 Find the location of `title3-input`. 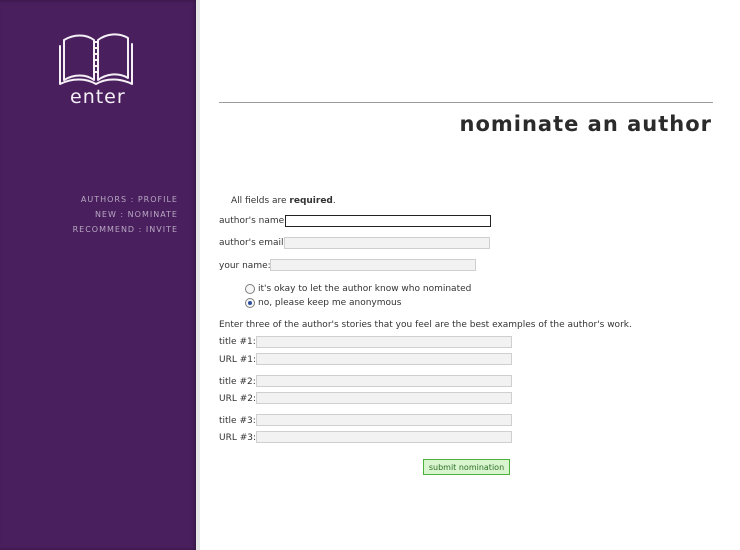

title3-input is located at coordinates (384, 420).